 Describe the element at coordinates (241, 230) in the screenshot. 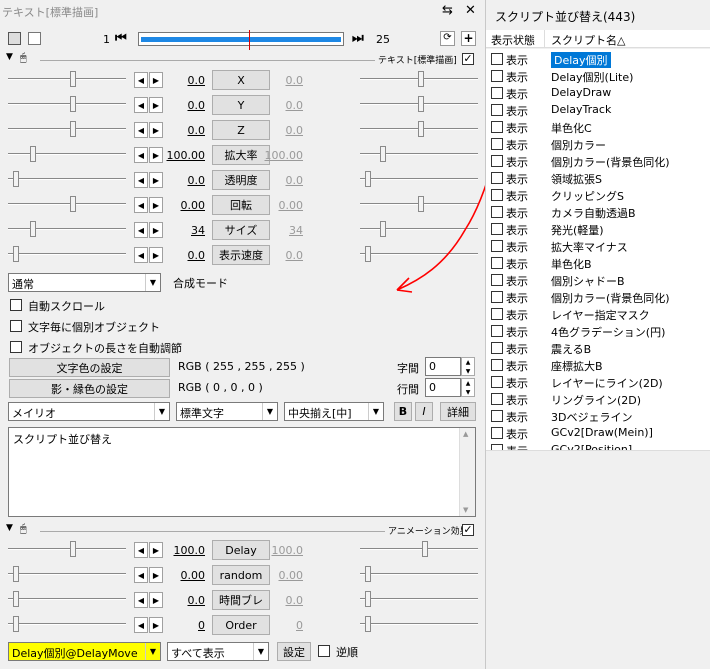

I see `param-button: サイズ` at that location.